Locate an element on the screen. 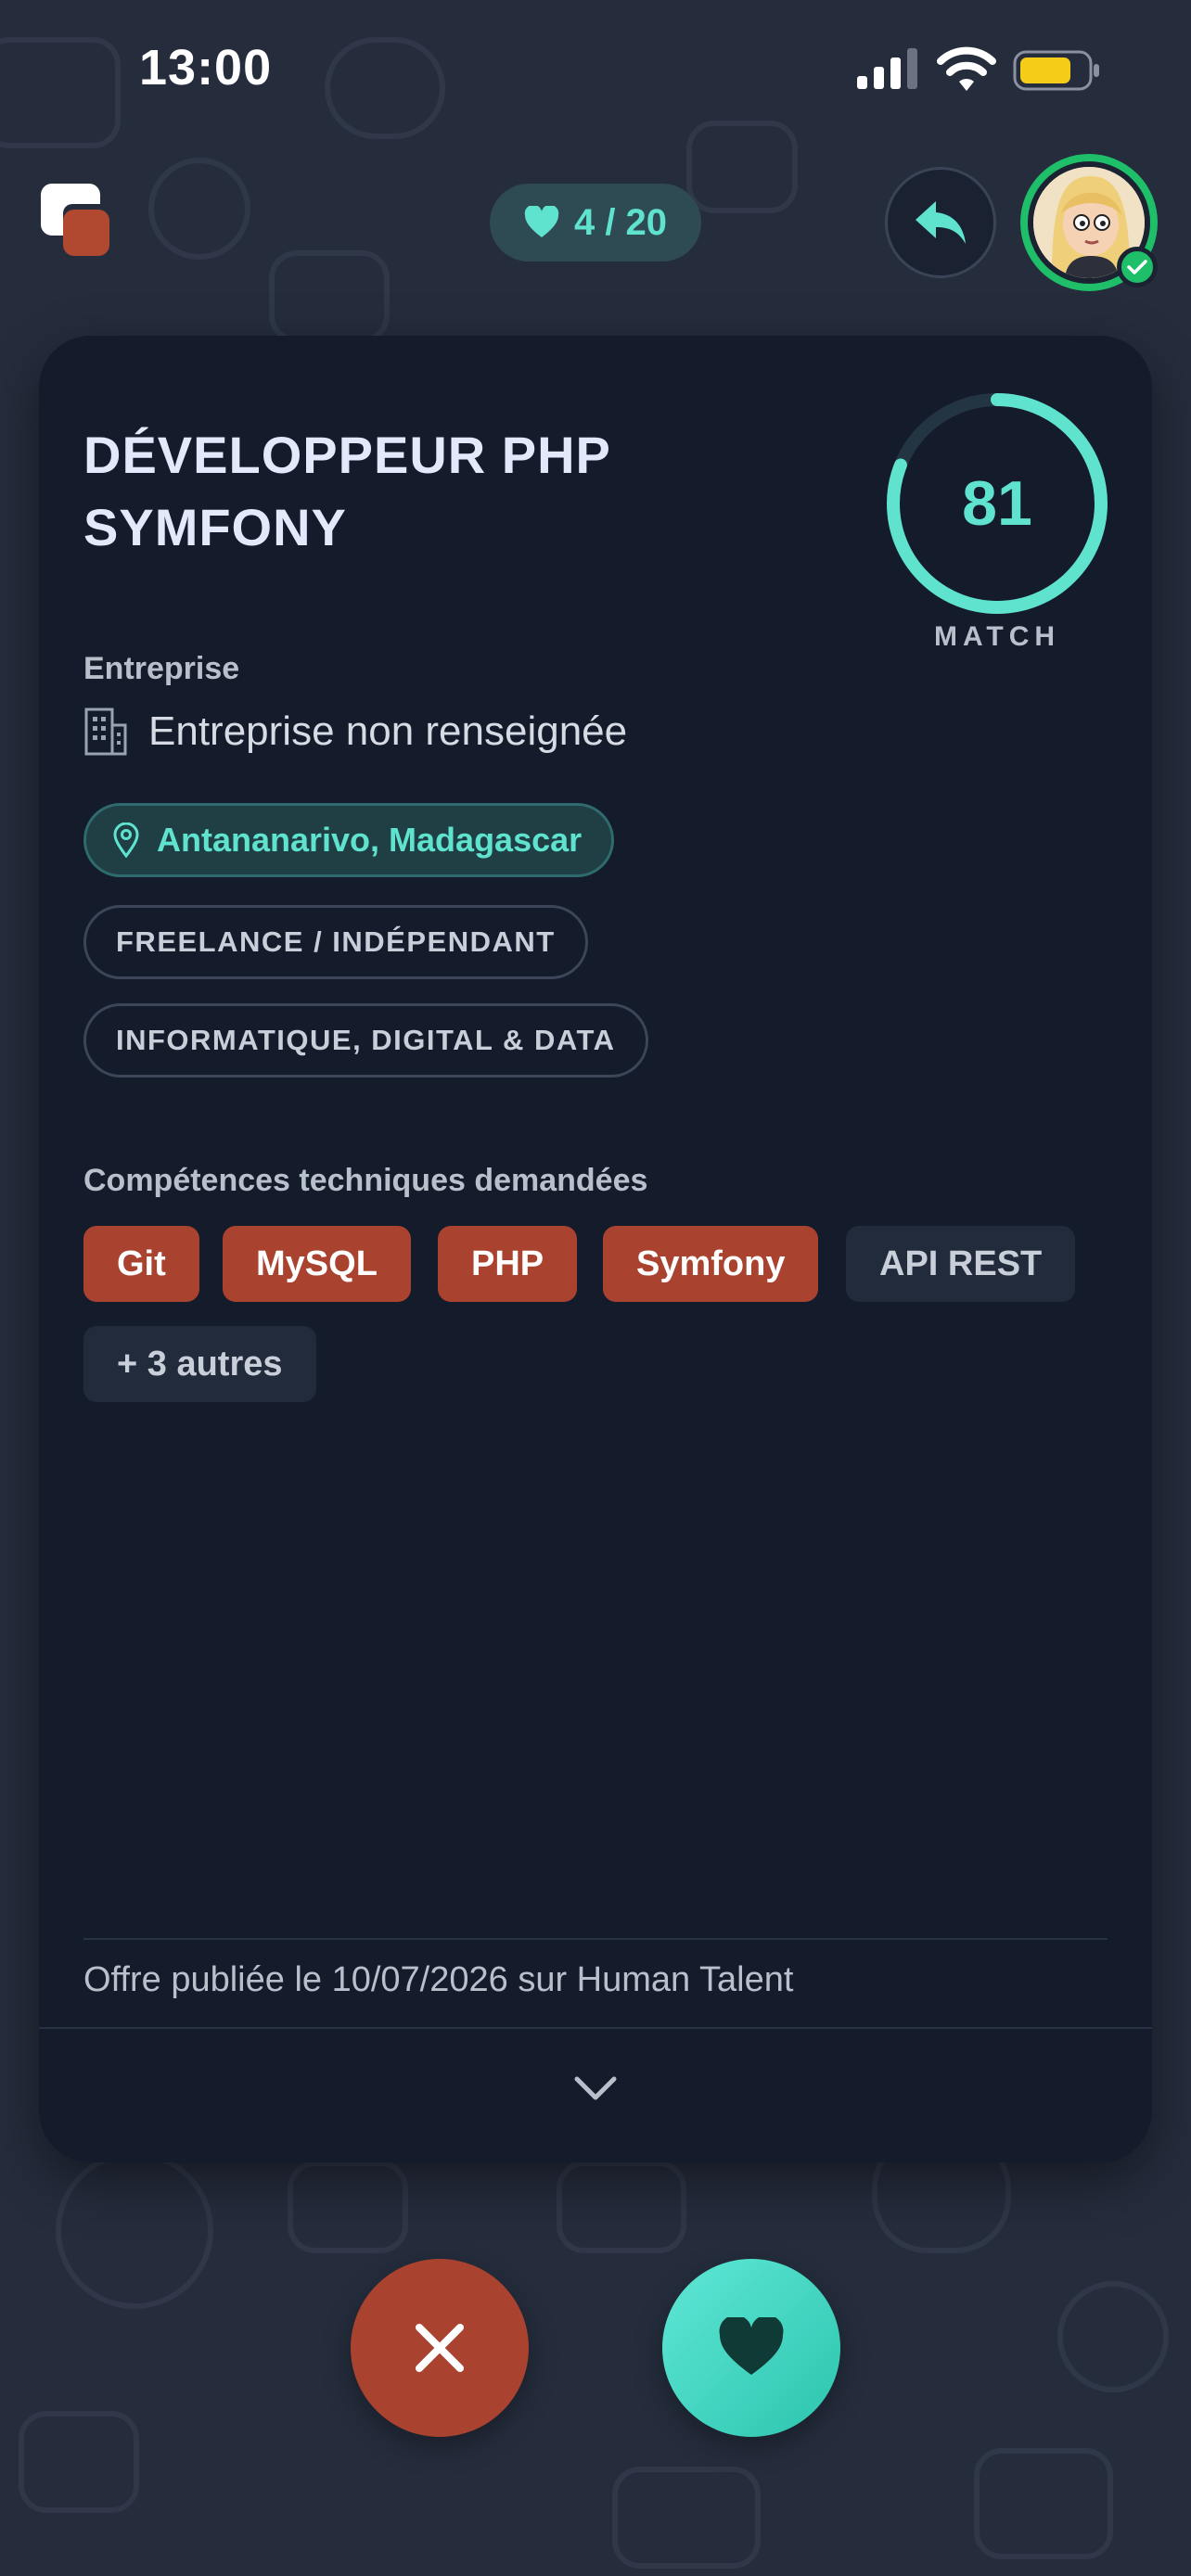 The image size is (1191, 2576). skill-chip: Git is located at coordinates (141, 1264).